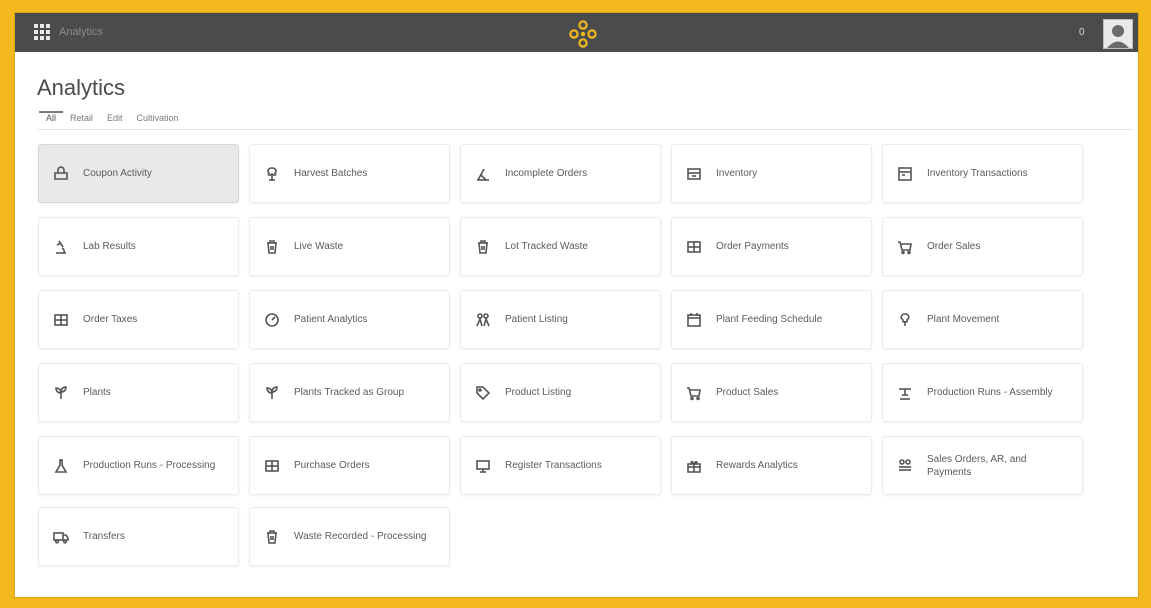 This screenshot has width=1151, height=608. Describe the element at coordinates (110, 319) in the screenshot. I see `report-card-label: Order Taxes` at that location.